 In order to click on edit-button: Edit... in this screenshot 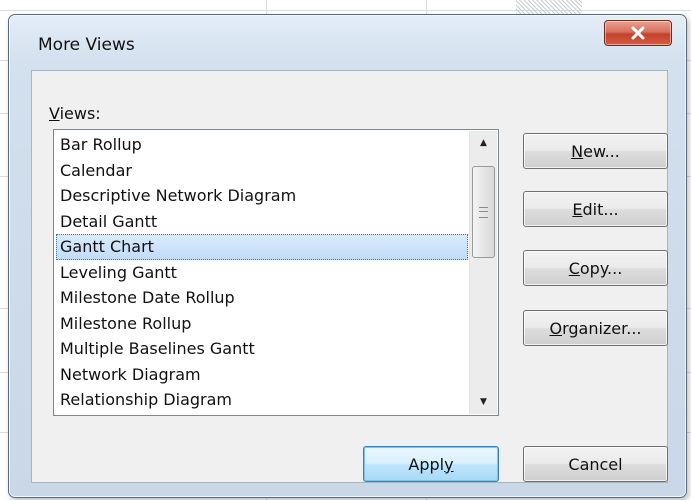, I will do `click(595, 209)`.